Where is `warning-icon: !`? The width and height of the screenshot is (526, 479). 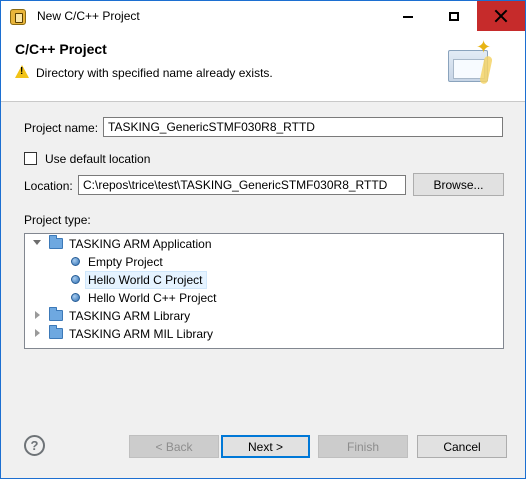 warning-icon: ! is located at coordinates (22, 71).